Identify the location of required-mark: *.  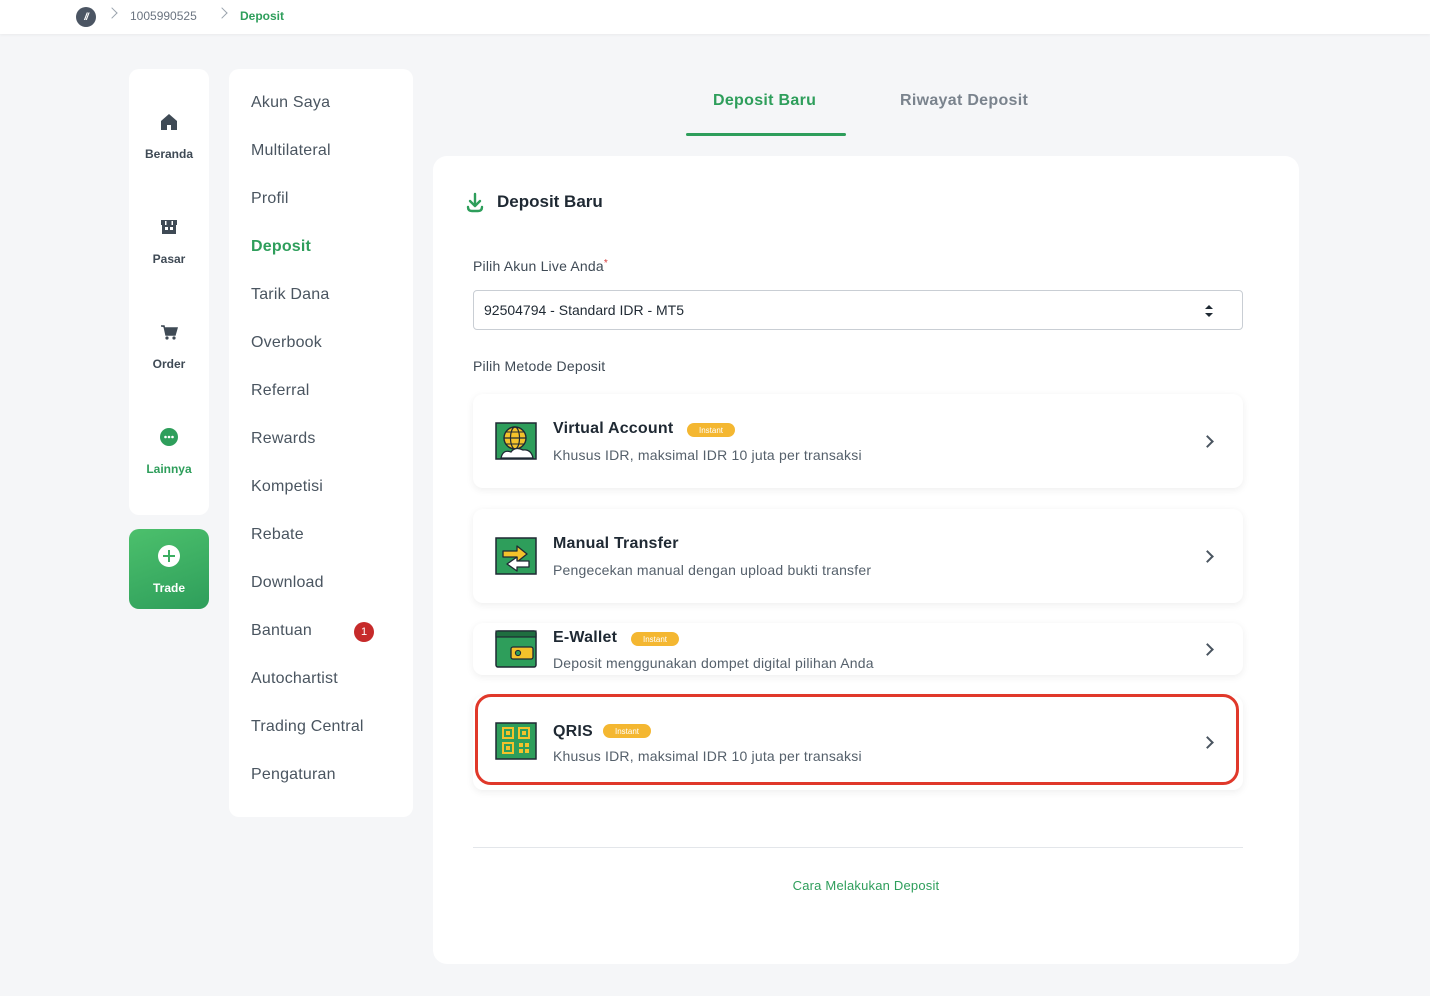
(605, 263).